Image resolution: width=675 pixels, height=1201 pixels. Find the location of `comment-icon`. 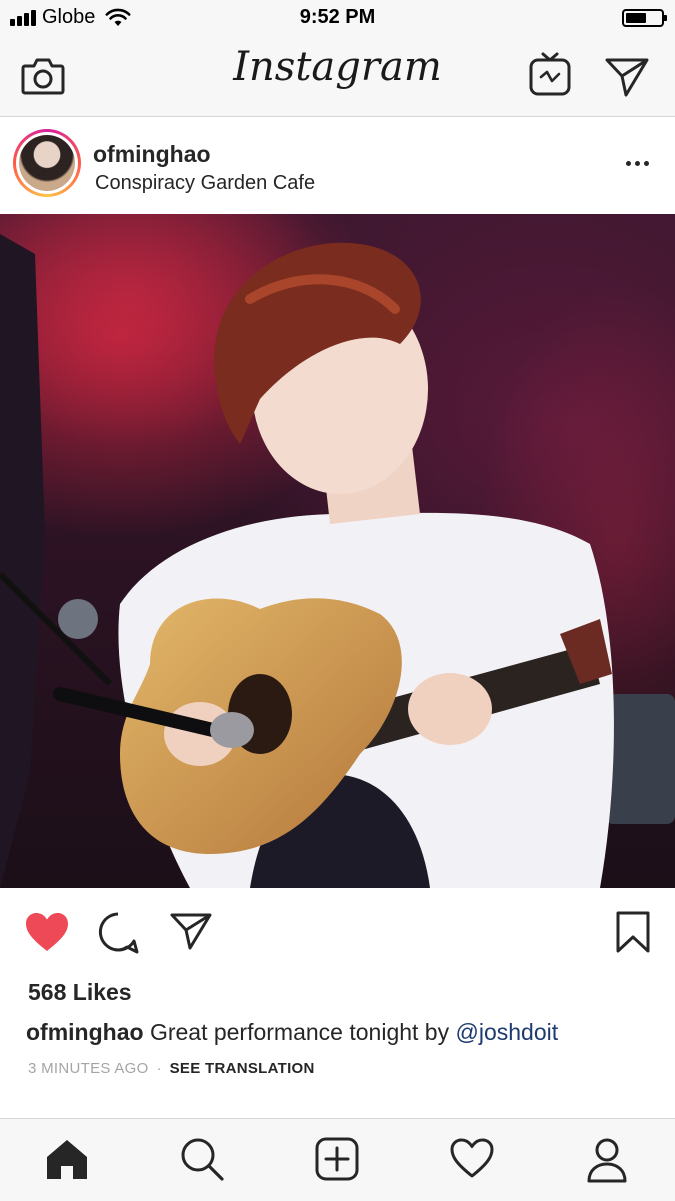

comment-icon is located at coordinates (119, 933).